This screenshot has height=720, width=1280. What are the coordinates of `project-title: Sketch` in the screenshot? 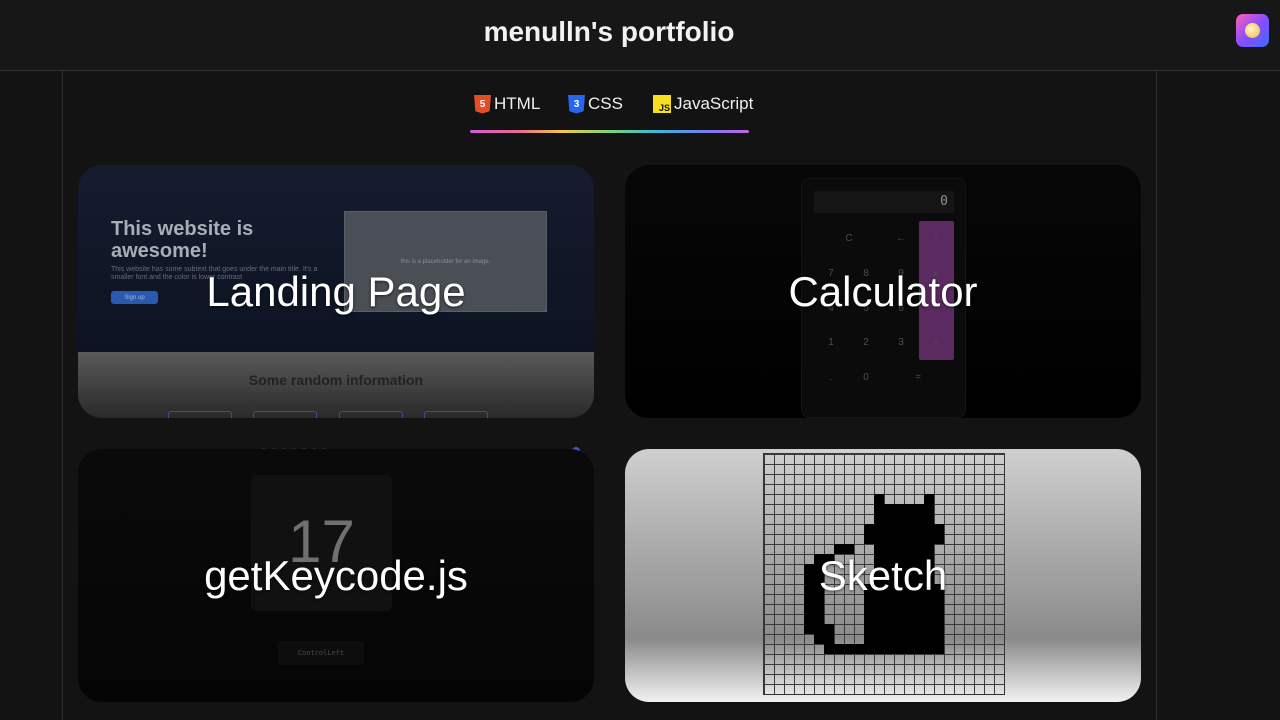 It's located at (883, 575).